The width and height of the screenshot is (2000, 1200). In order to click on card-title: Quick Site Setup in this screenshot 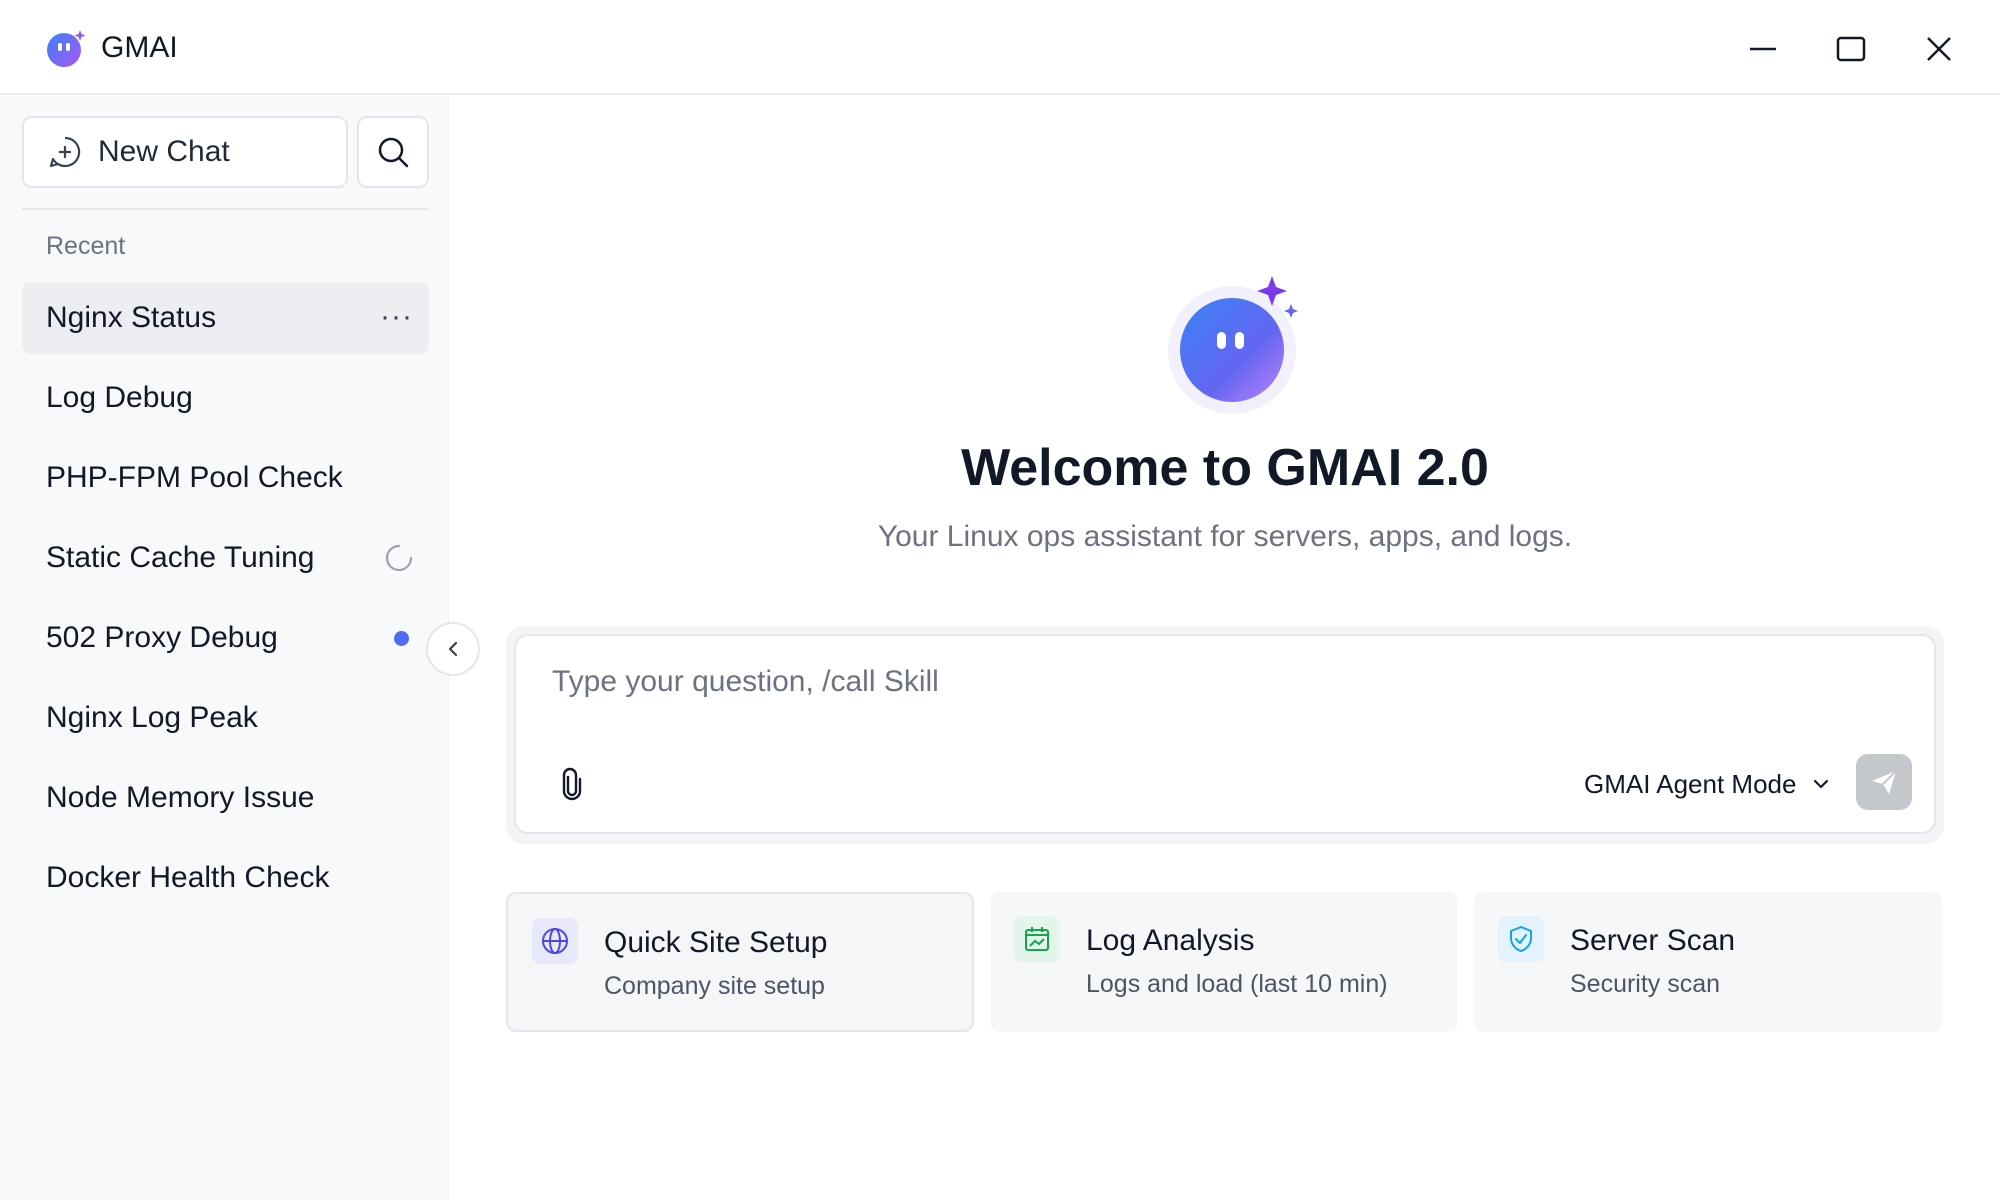, I will do `click(716, 942)`.